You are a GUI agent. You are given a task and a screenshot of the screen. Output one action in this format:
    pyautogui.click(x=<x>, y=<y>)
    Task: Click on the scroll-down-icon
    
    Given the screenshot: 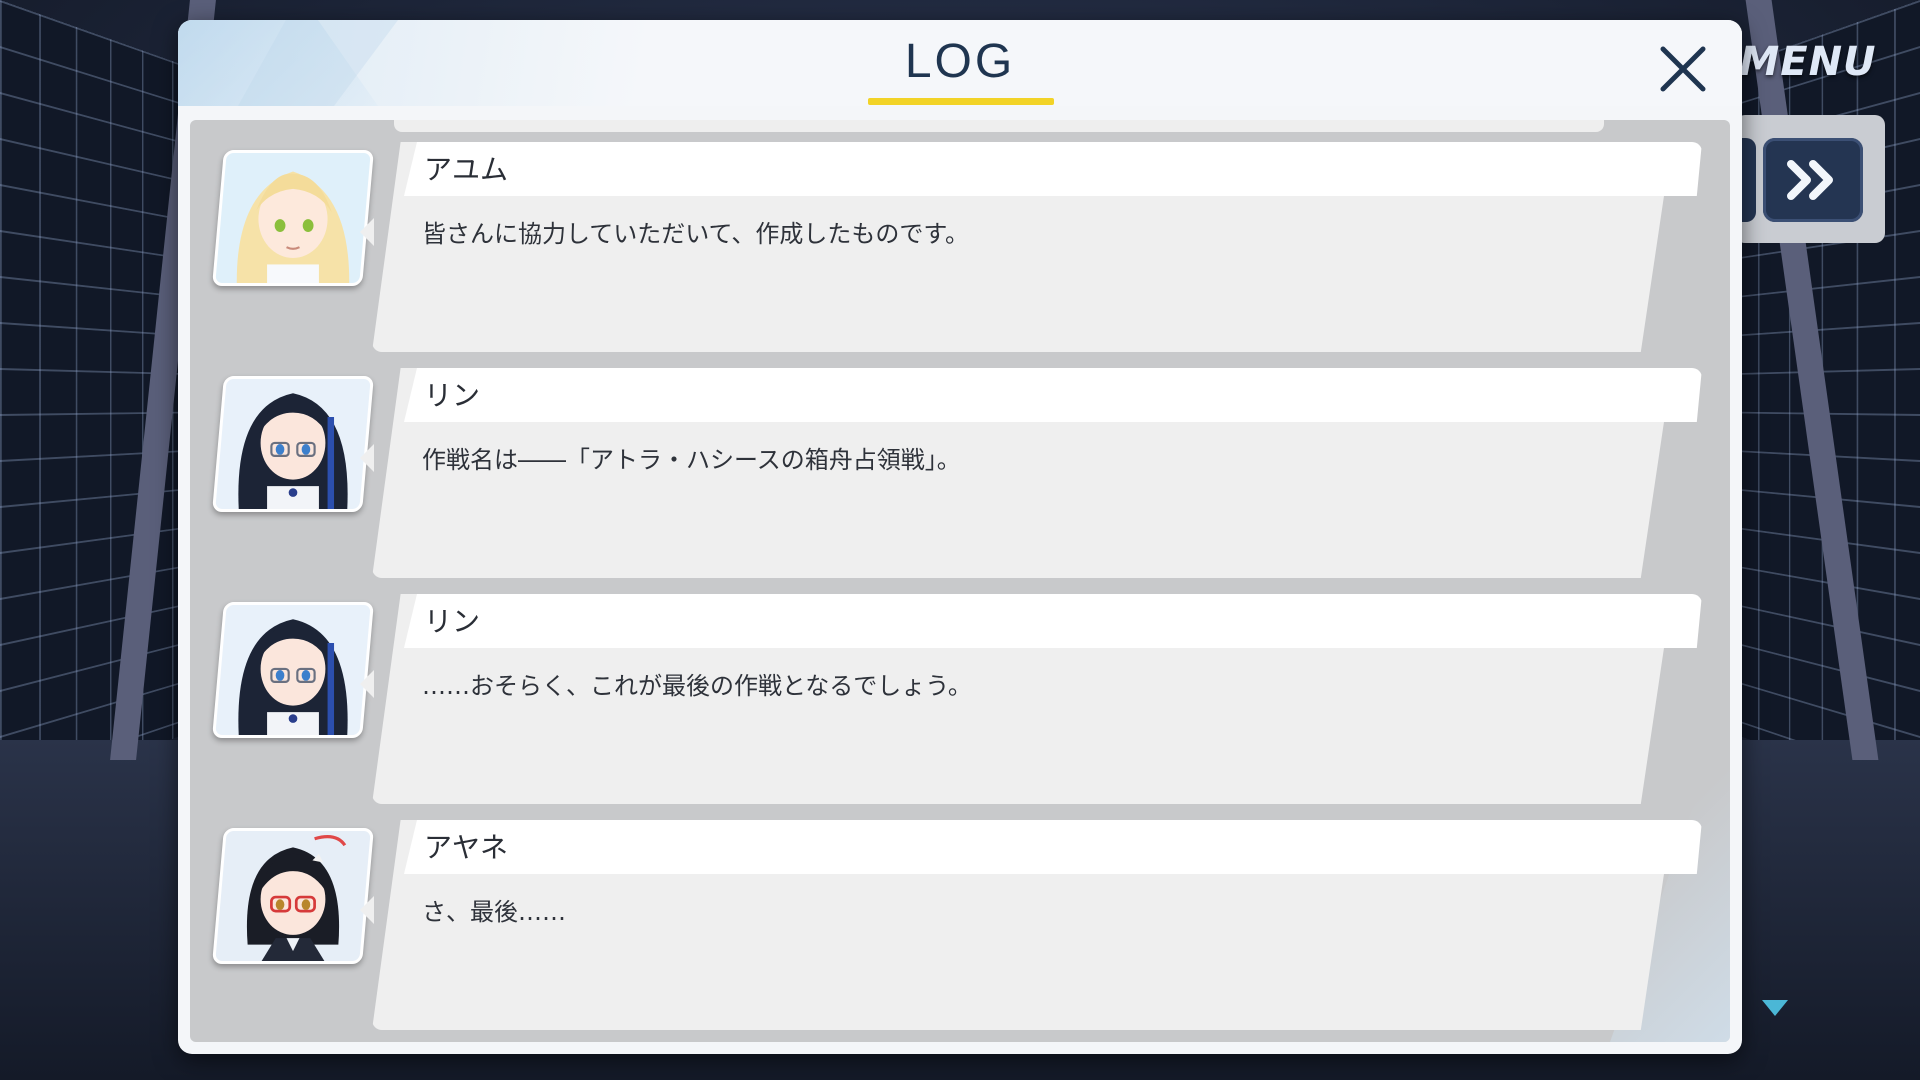 What is the action you would take?
    pyautogui.click(x=1775, y=1008)
    